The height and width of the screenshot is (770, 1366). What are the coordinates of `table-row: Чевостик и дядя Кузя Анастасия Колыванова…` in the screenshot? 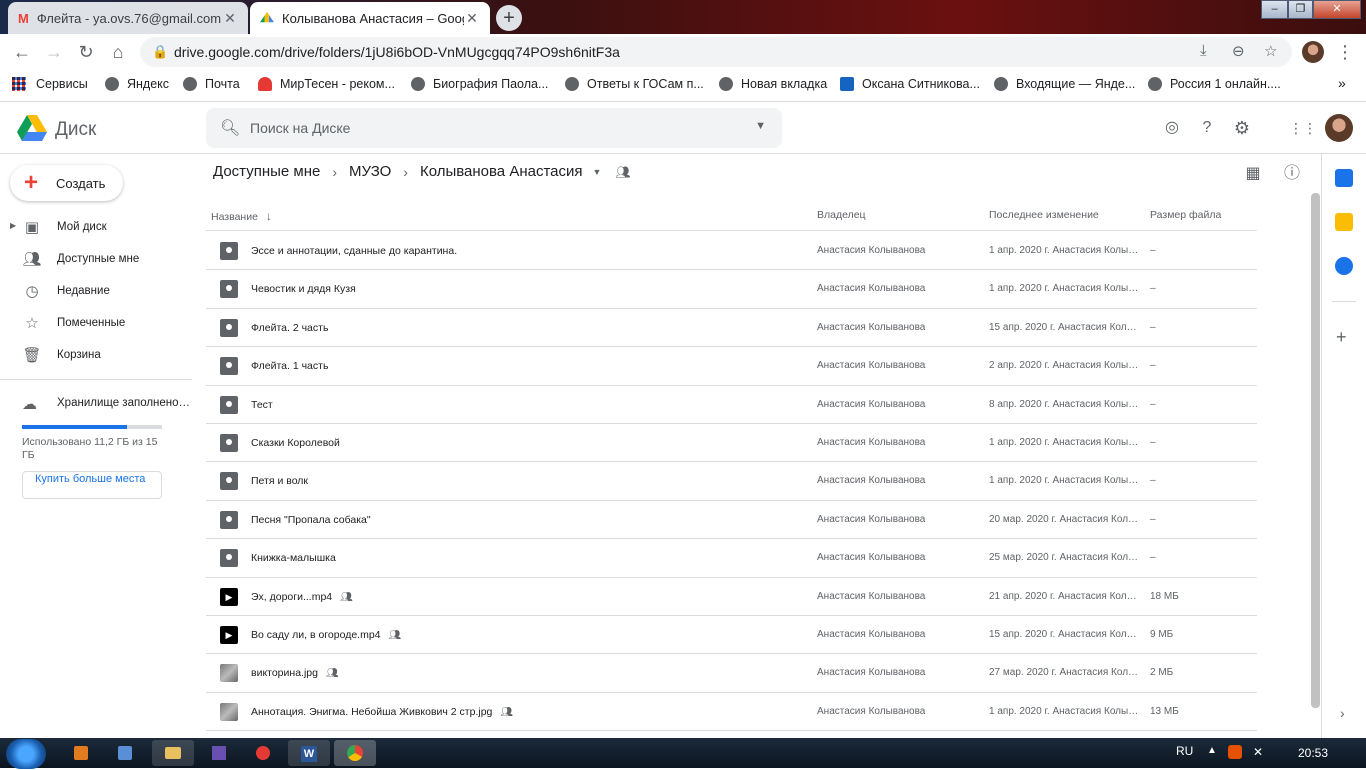 It's located at (731, 289).